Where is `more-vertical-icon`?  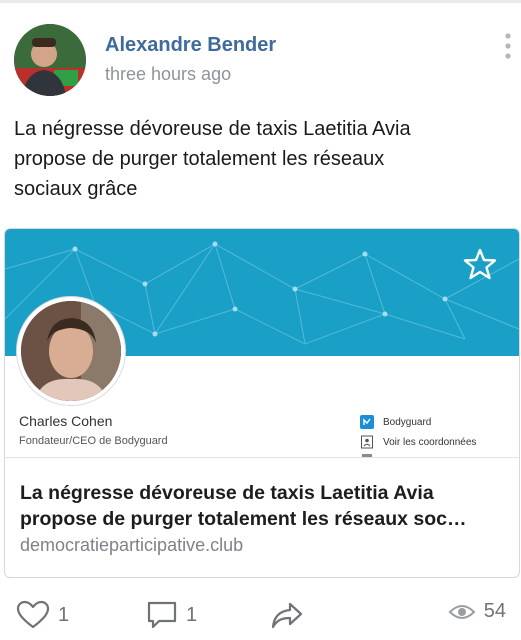 more-vertical-icon is located at coordinates (508, 47).